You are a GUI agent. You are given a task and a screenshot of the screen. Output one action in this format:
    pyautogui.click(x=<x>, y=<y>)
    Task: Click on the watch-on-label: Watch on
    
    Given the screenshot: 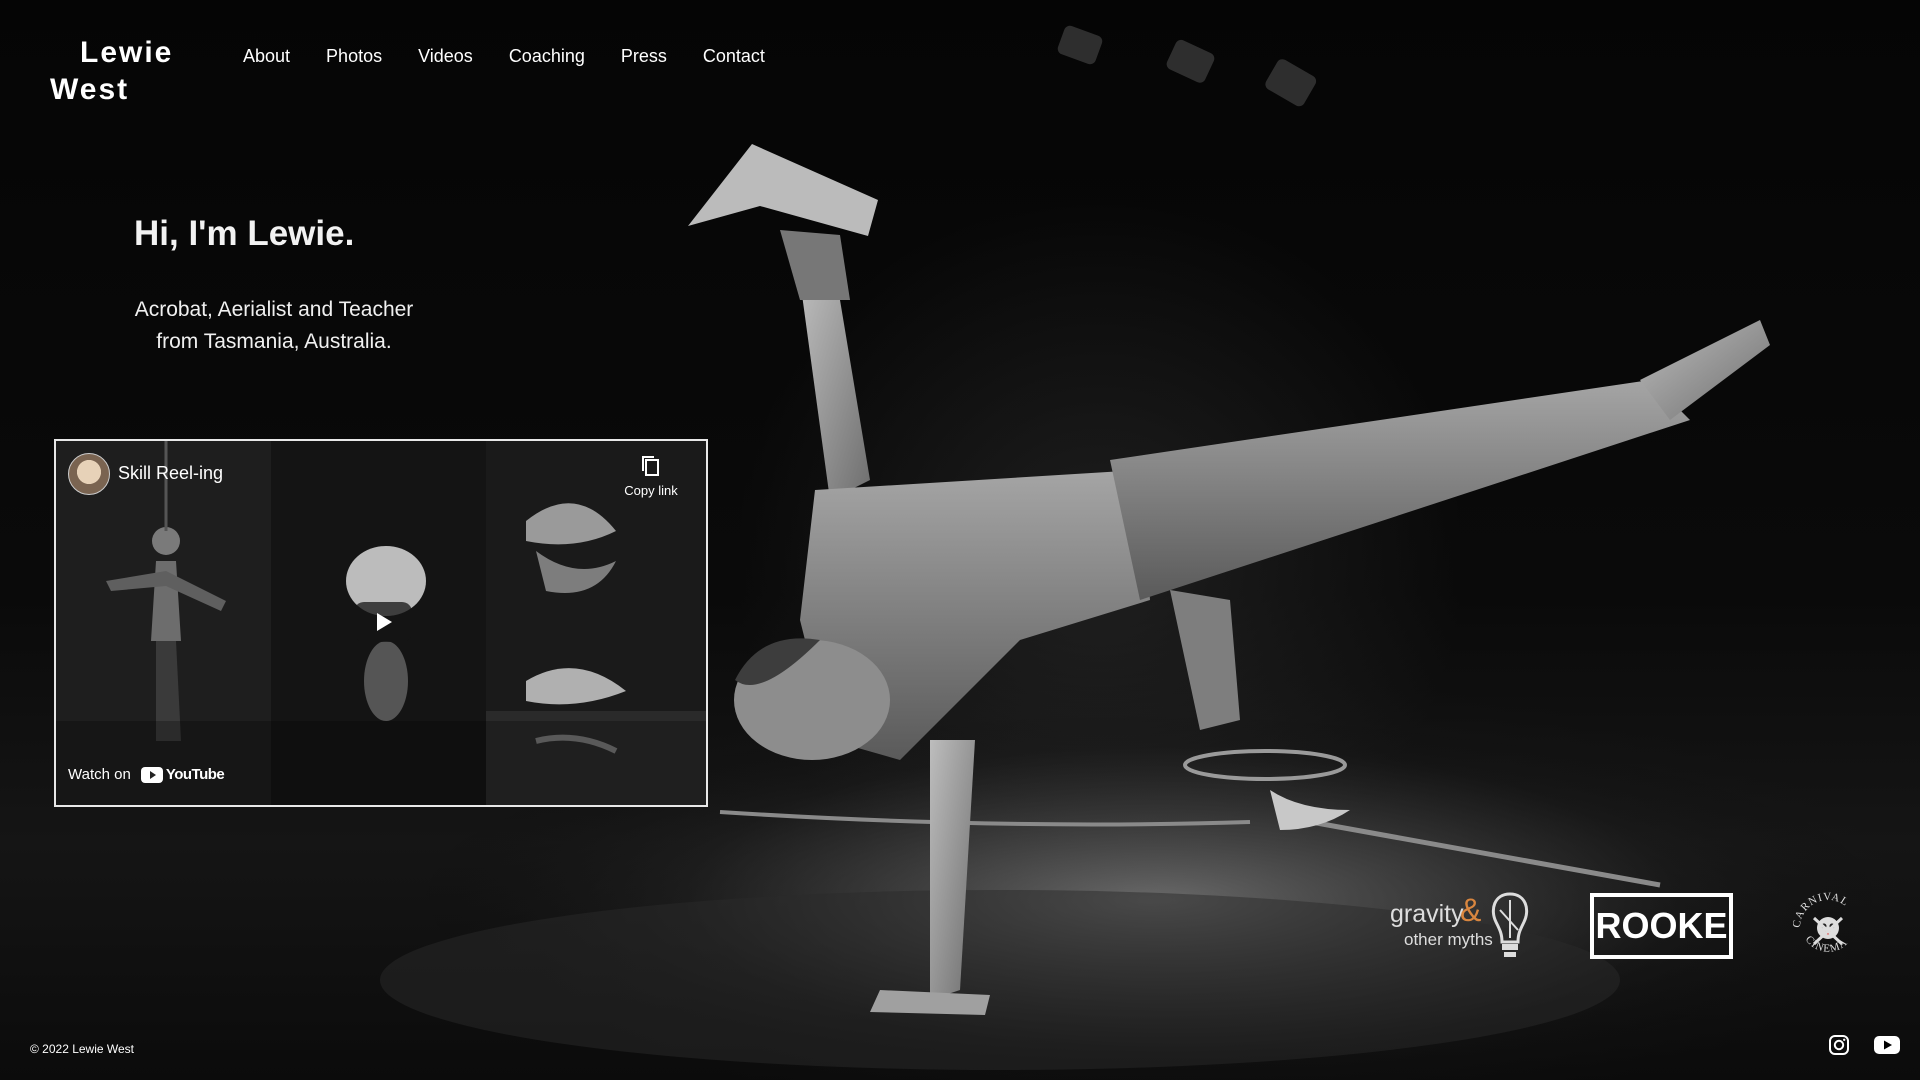 What is the action you would take?
    pyautogui.click(x=99, y=774)
    